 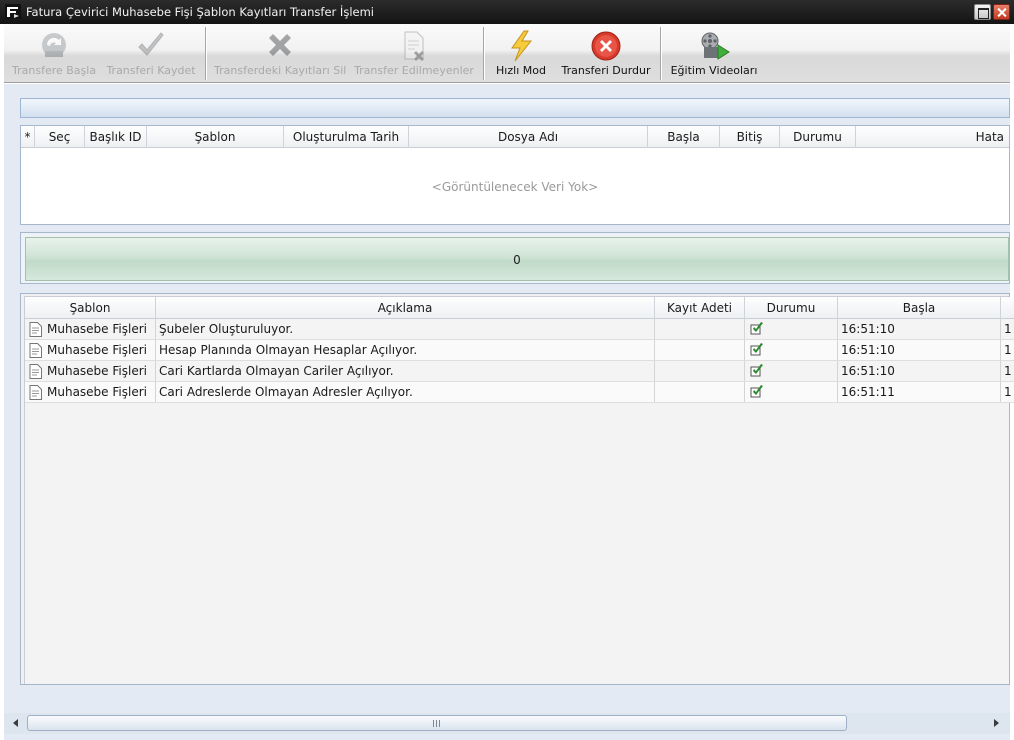 I want to click on column-header-end: Bitiş, so click(x=750, y=137).